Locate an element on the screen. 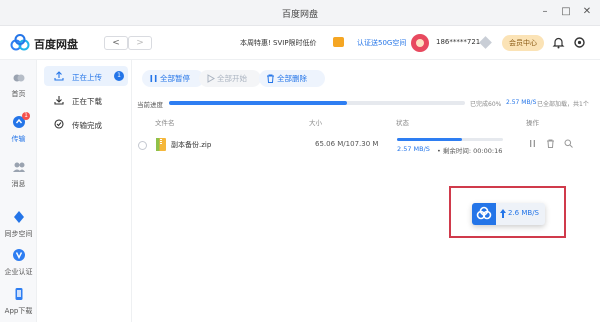  upload-icon is located at coordinates (59, 76).